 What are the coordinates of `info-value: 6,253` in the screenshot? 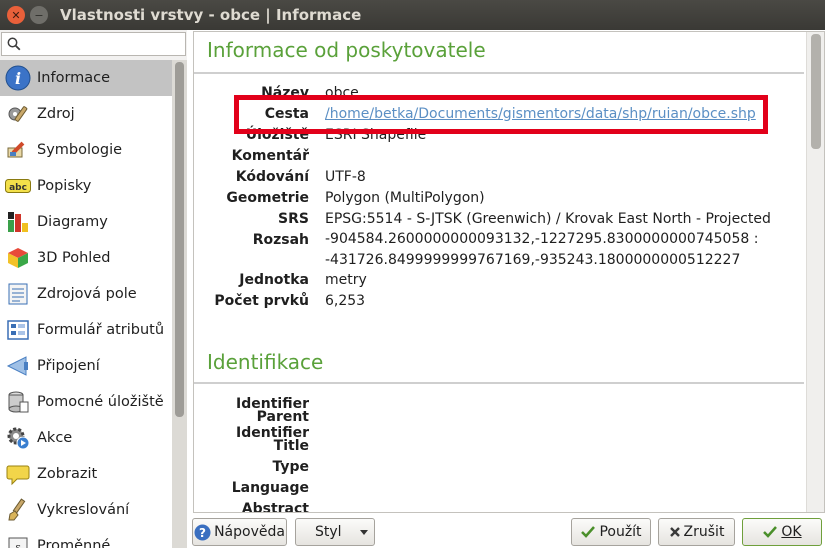 It's located at (345, 300).